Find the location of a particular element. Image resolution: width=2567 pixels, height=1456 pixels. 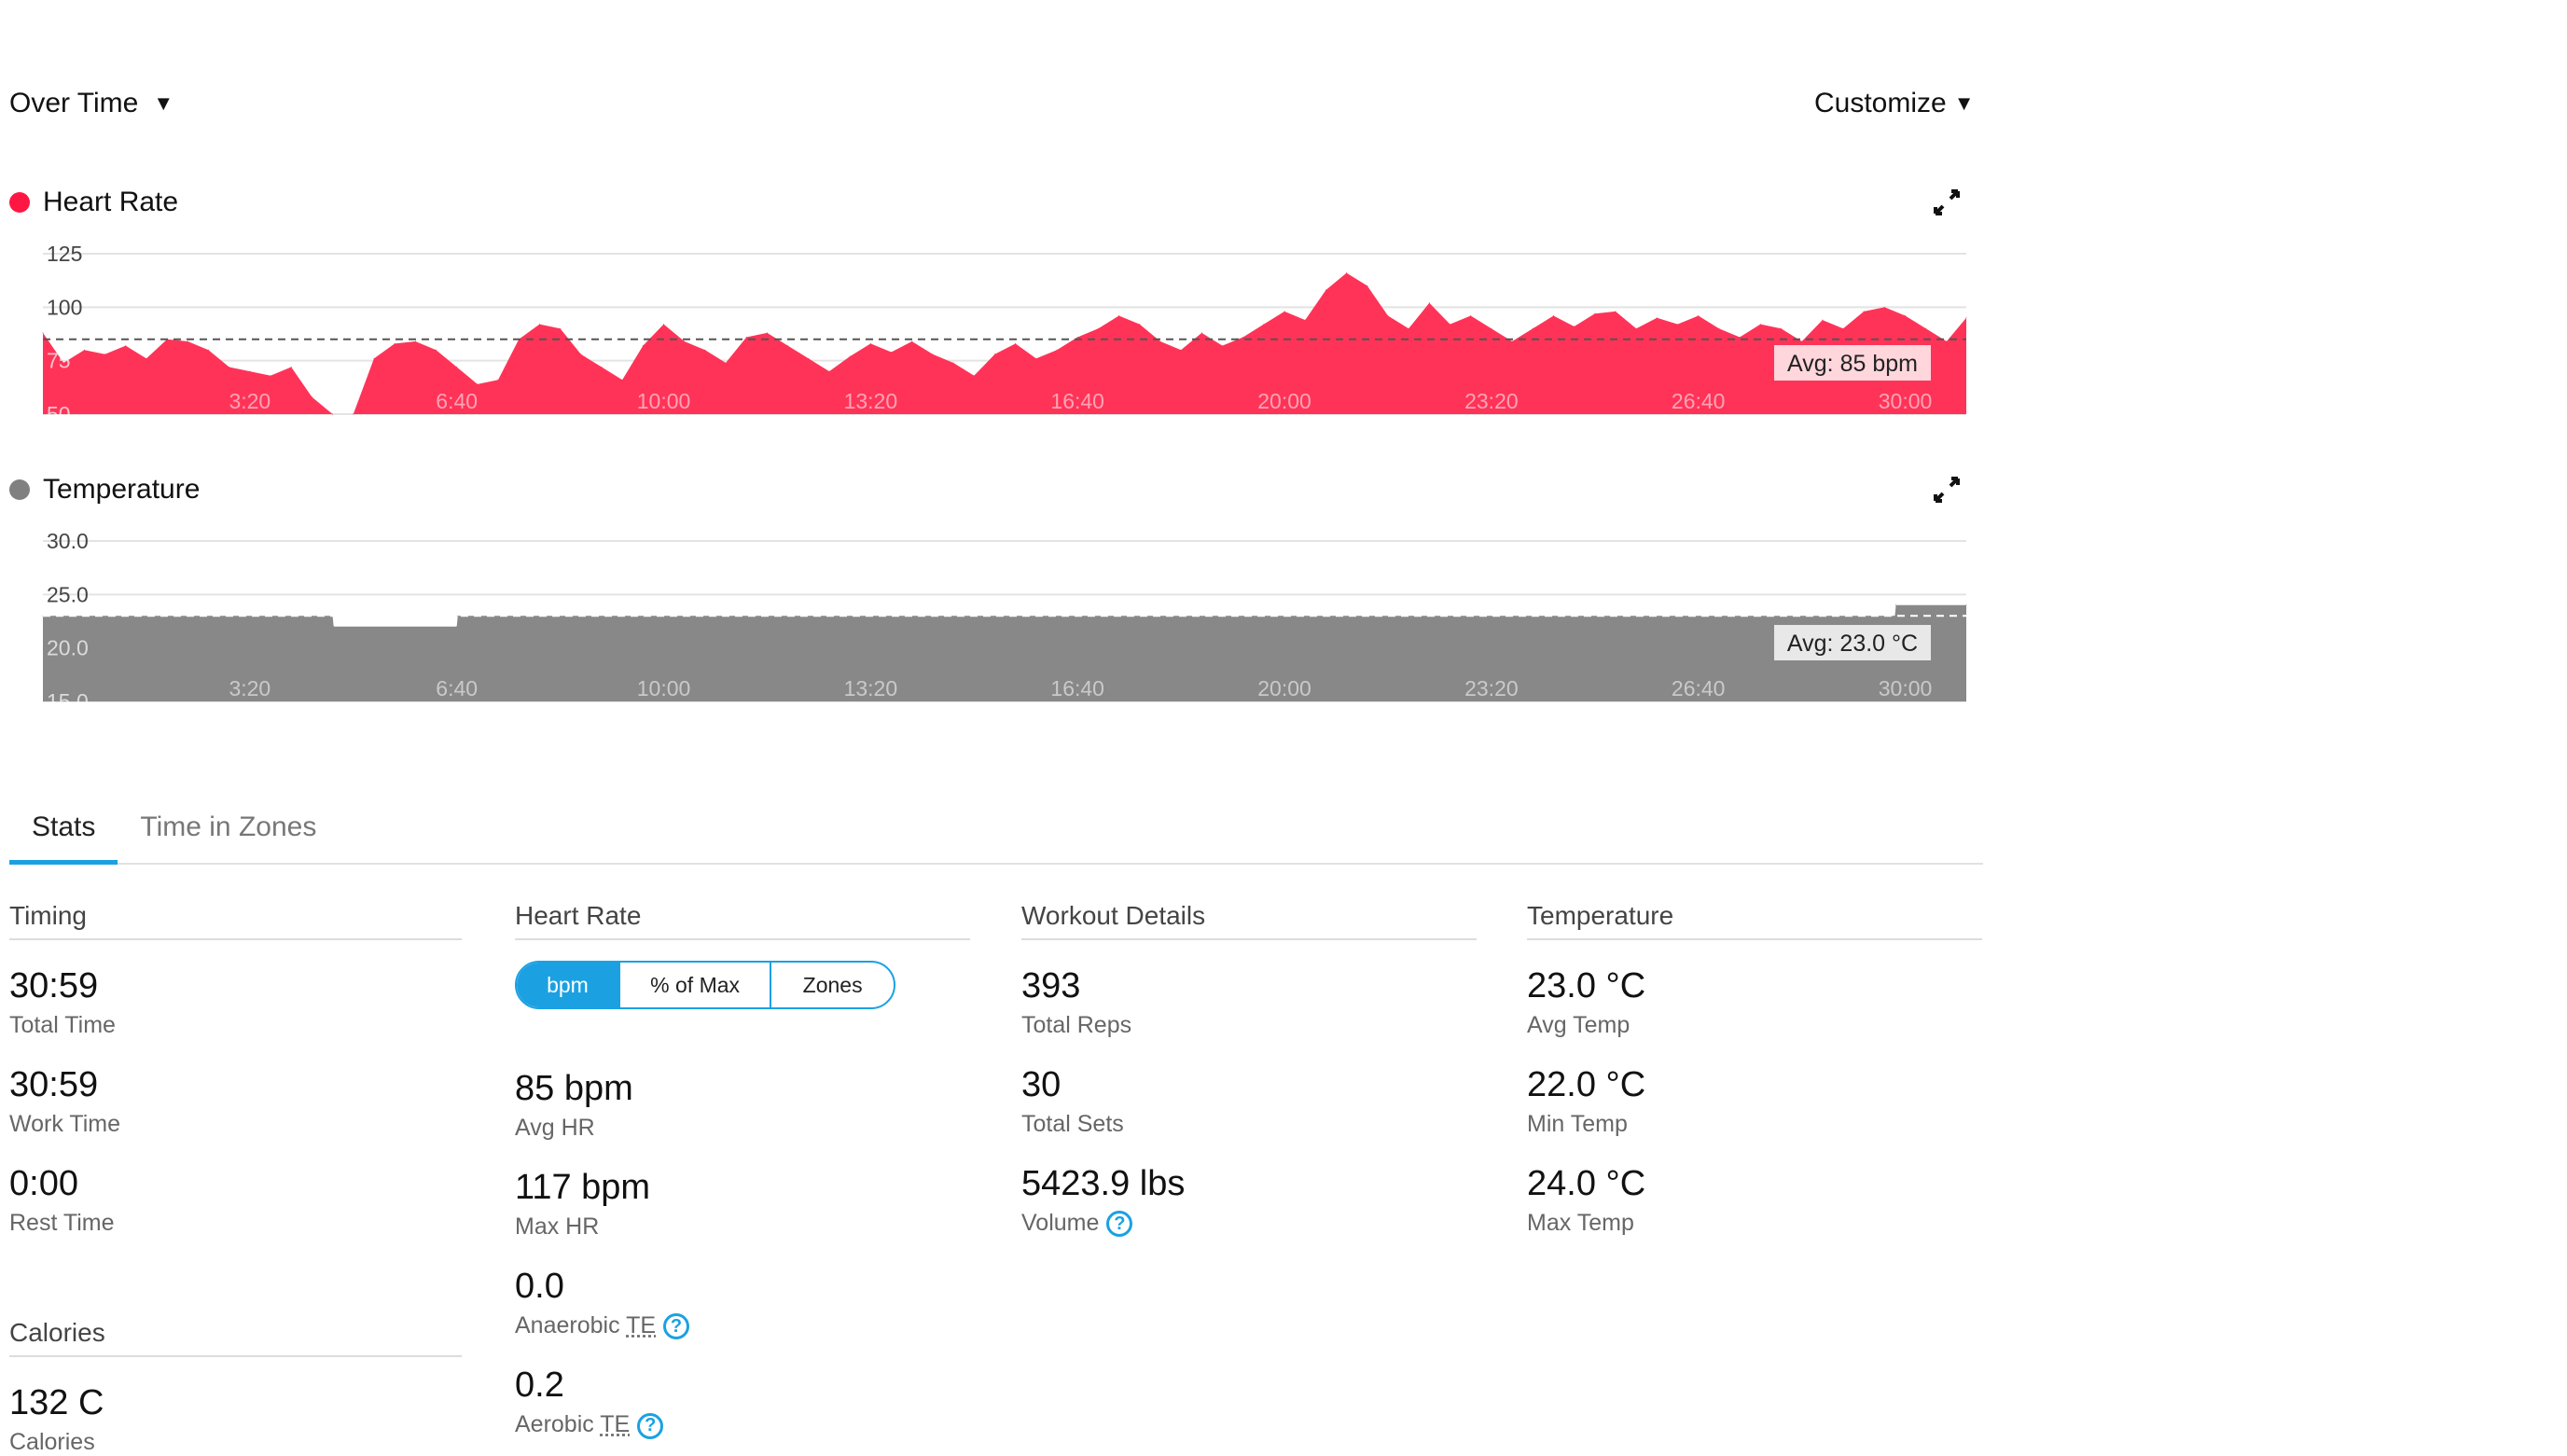

stat-total-sets: 30 Total Sets is located at coordinates (1249, 1101).